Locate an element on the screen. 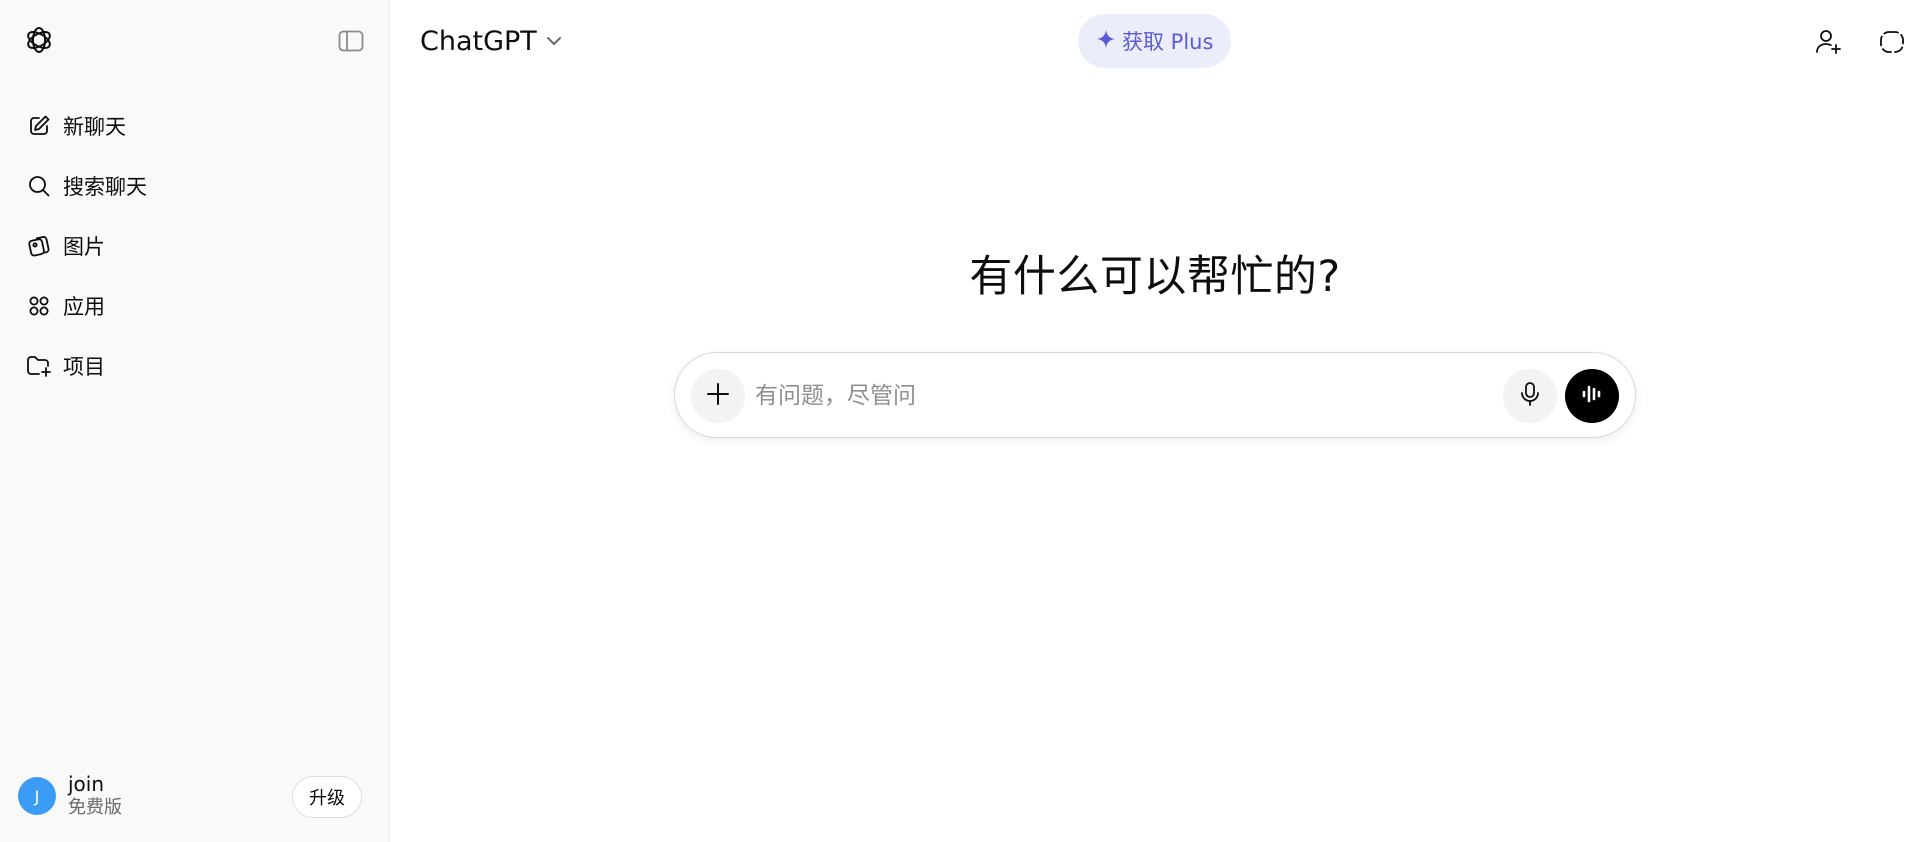 The height and width of the screenshot is (842, 1920). chevron-down-icon is located at coordinates (554, 41).